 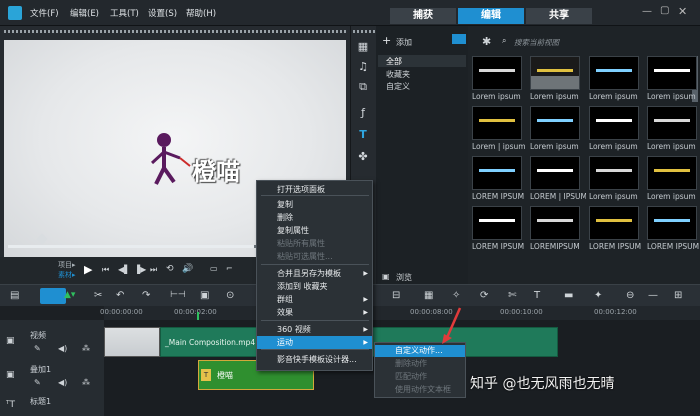 I want to click on search-input: 搜索当前视图, so click(x=536, y=42).